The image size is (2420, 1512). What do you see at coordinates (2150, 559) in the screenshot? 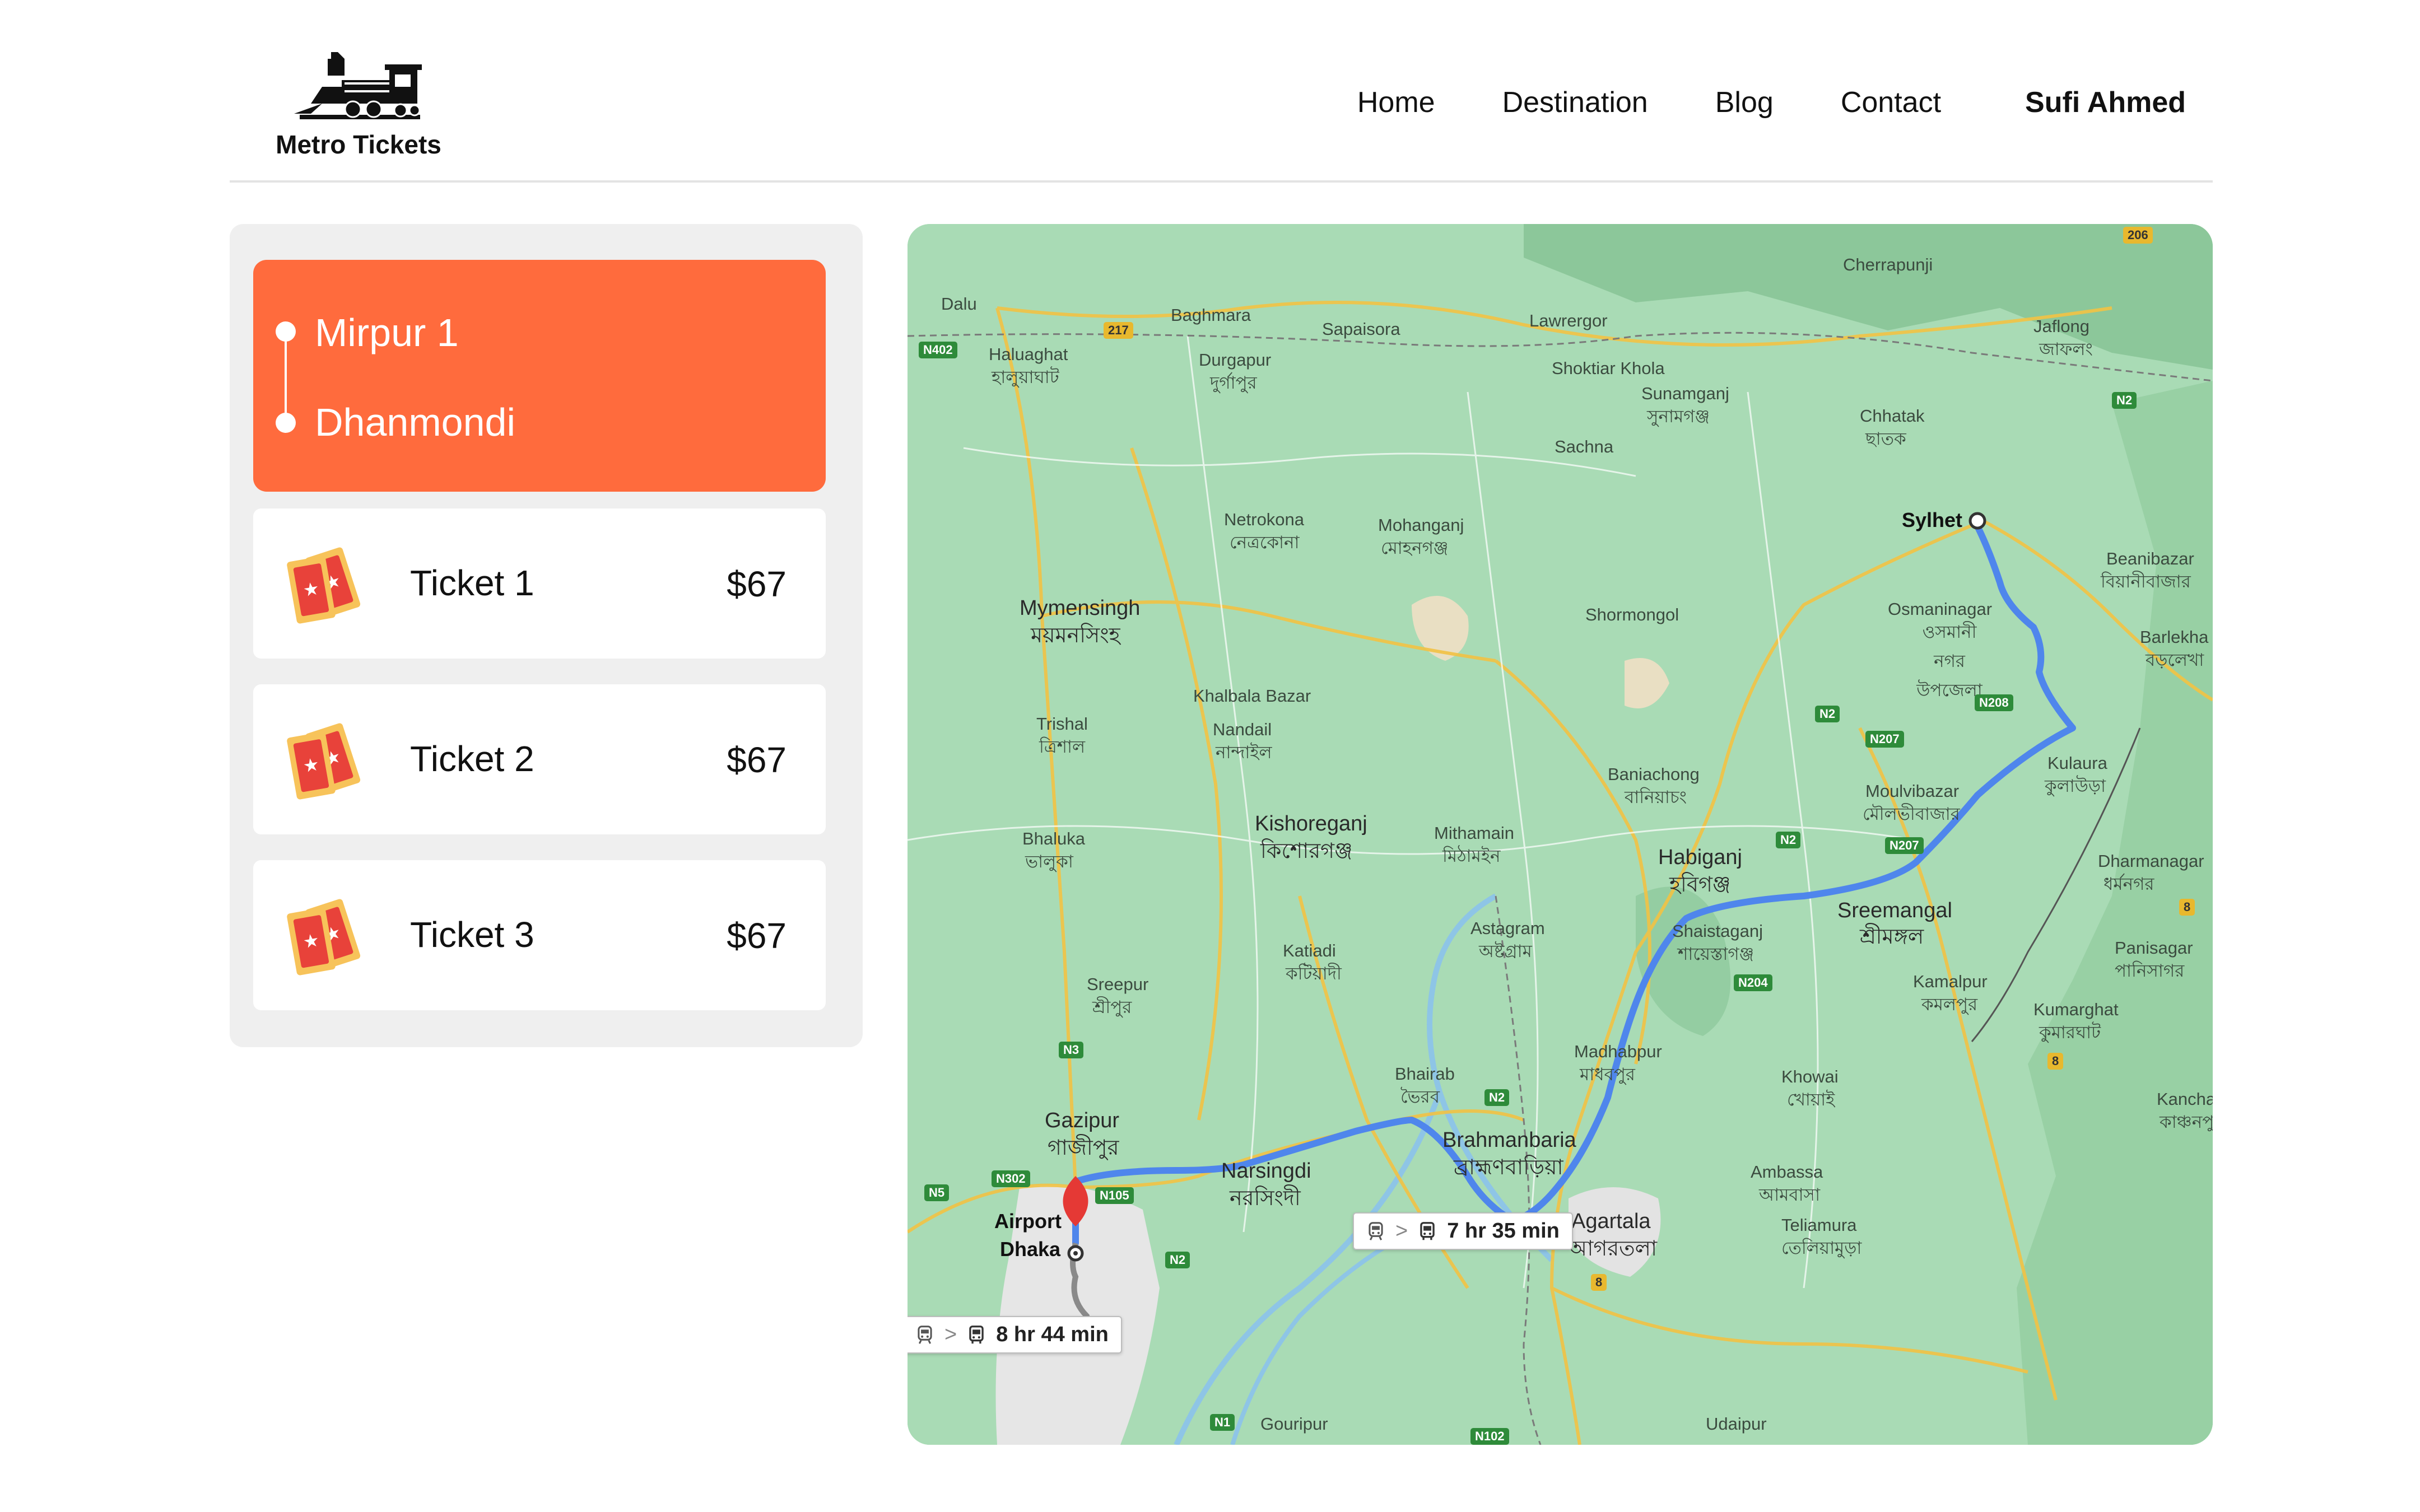
I see `map-label: Beanibazar` at bounding box center [2150, 559].